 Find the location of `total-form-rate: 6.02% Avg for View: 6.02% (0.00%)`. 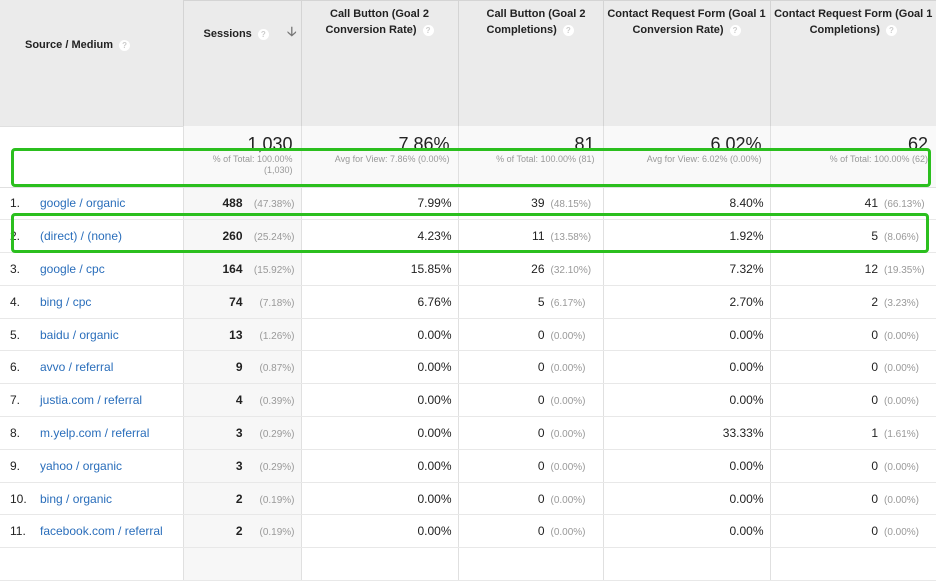

total-form-rate: 6.02% Avg for View: 6.02% (0.00%) is located at coordinates (686, 156).